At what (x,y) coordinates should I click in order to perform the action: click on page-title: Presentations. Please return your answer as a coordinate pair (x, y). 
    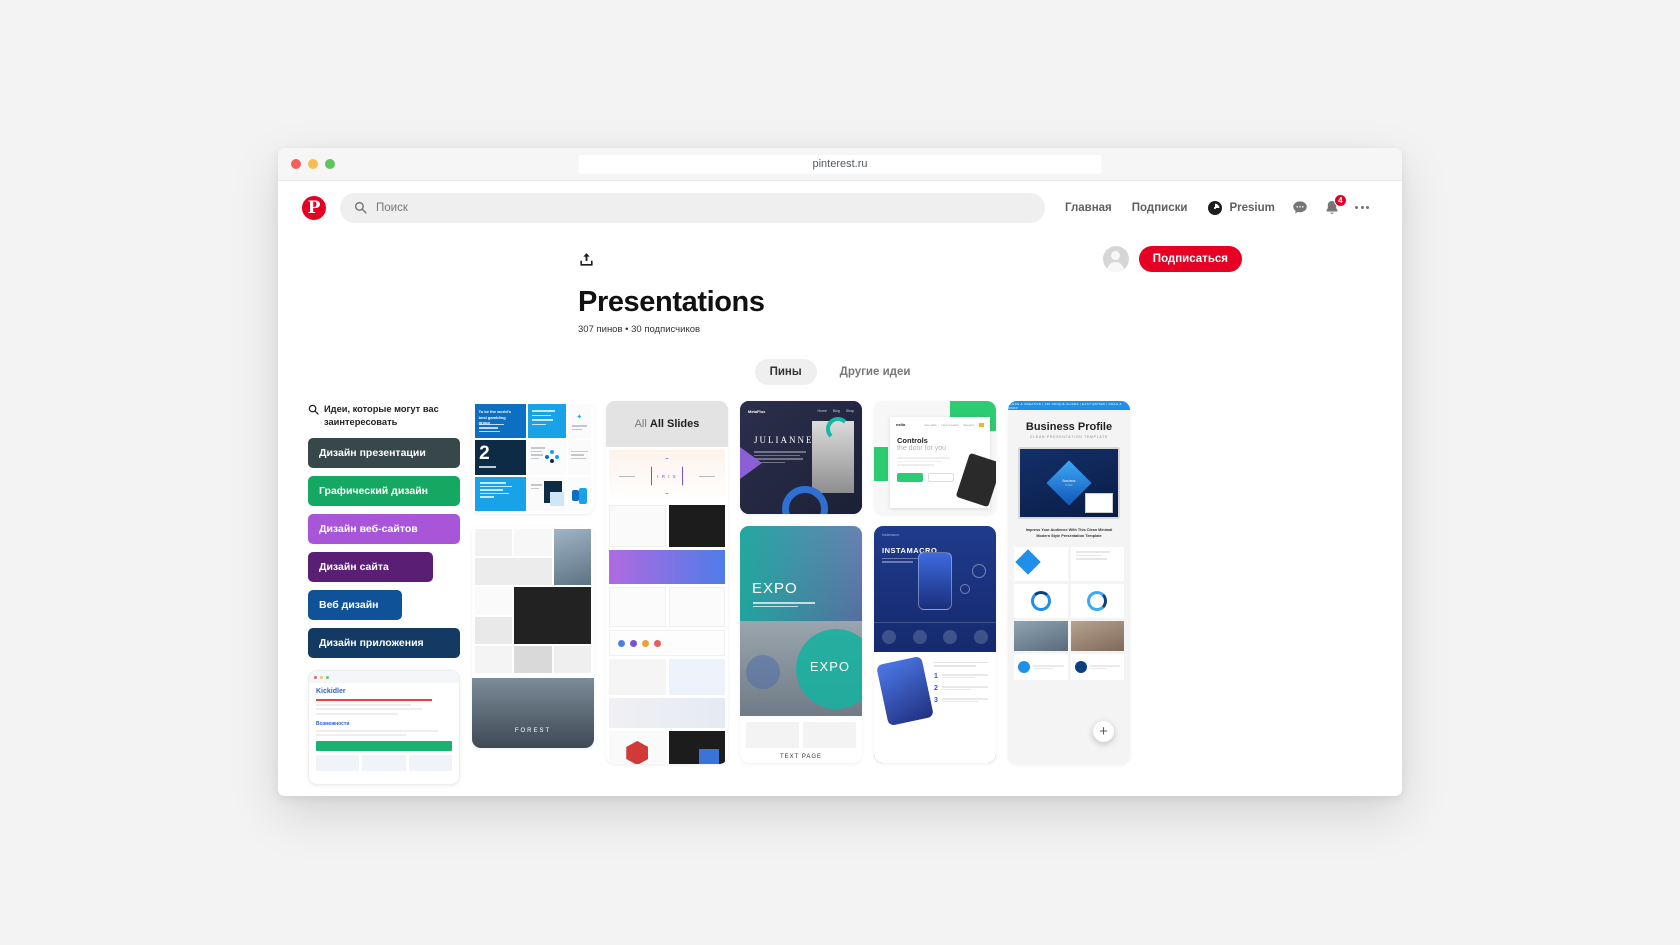
    Looking at the image, I should click on (671, 302).